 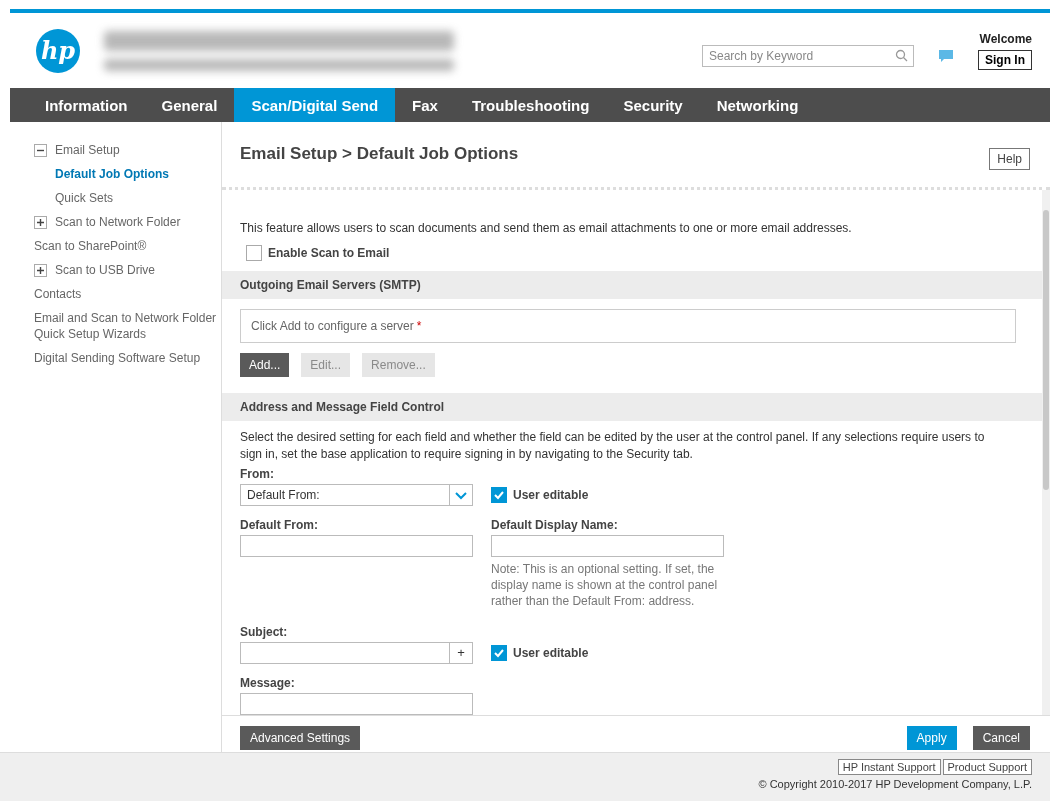 I want to click on sign-in-button: Sign In, so click(x=1005, y=59).